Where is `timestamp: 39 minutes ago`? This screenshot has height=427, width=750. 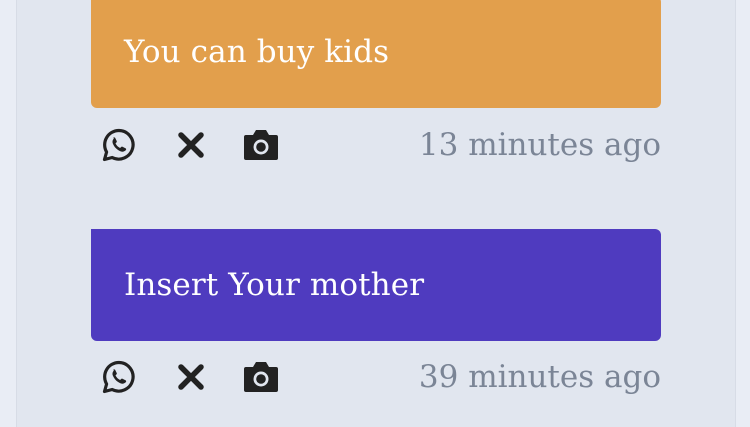 timestamp: 39 minutes ago is located at coordinates (539, 377).